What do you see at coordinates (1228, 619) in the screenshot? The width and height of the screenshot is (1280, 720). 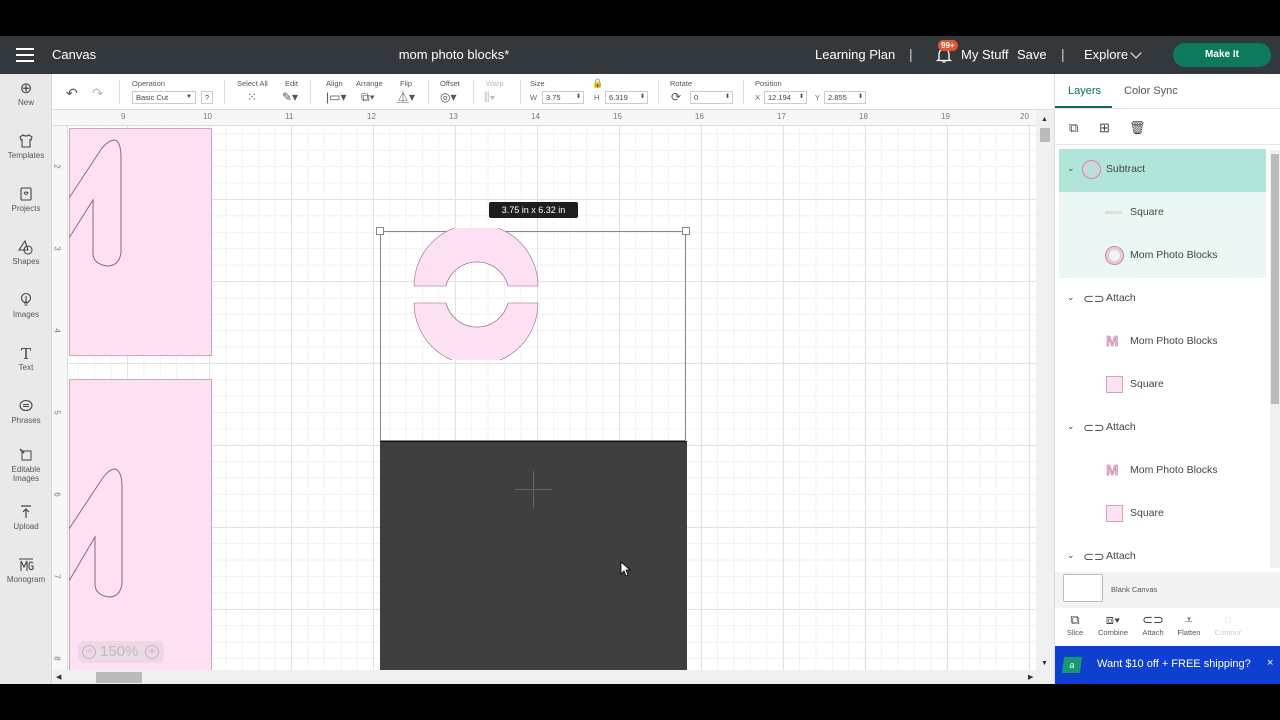 I see `contour-icon: ◌` at bounding box center [1228, 619].